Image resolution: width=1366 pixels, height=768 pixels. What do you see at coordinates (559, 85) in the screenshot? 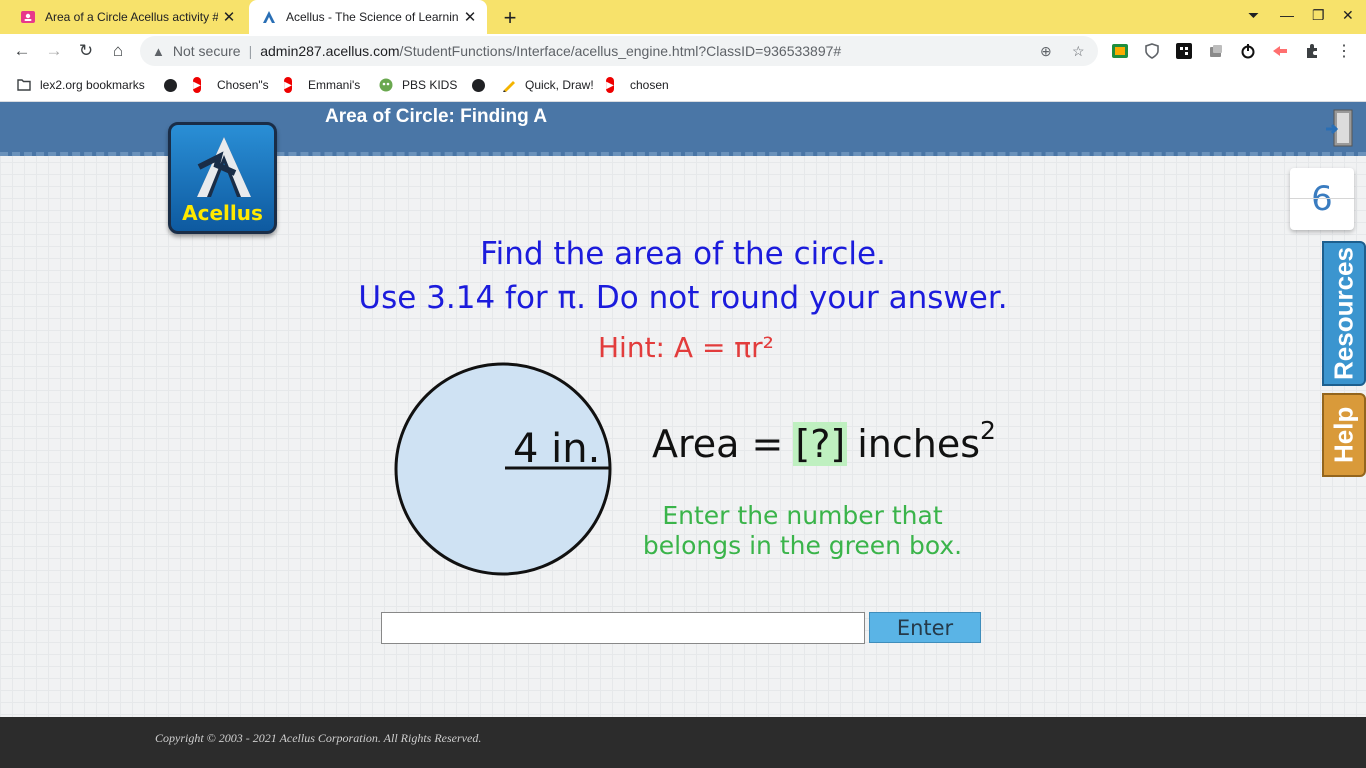
I see `bookmark-label: Quick, Draw!` at bounding box center [559, 85].